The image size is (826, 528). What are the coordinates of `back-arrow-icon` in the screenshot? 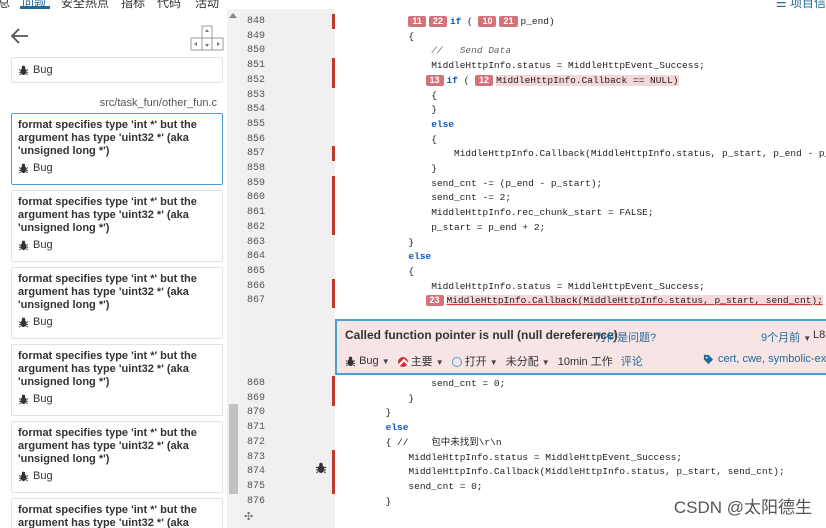 It's located at (20, 36).